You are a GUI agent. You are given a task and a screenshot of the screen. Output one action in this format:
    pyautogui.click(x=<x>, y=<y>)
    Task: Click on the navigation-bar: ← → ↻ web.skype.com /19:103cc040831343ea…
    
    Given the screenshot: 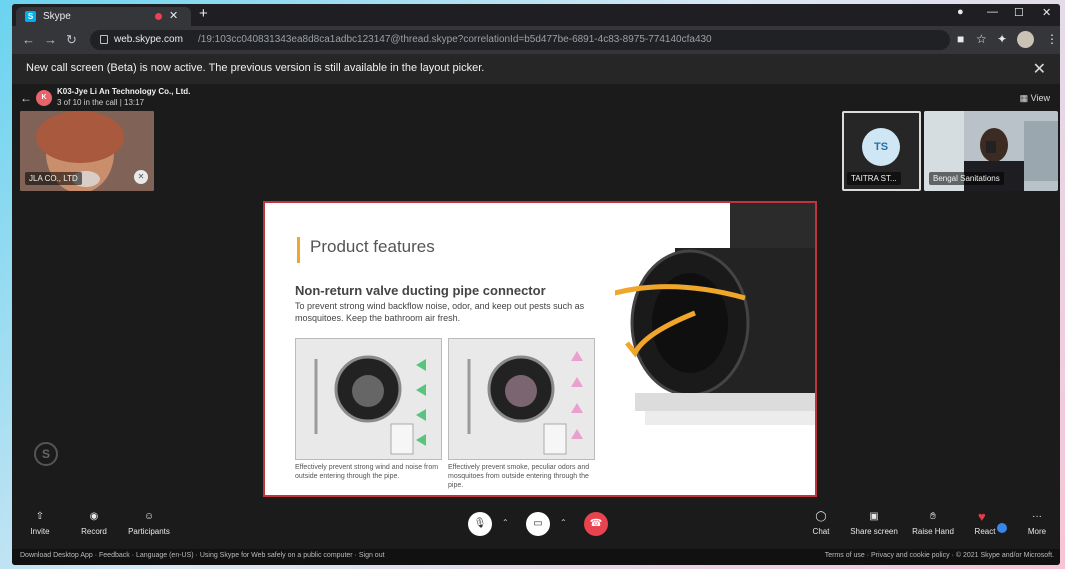 What is the action you would take?
    pyautogui.click(x=536, y=40)
    